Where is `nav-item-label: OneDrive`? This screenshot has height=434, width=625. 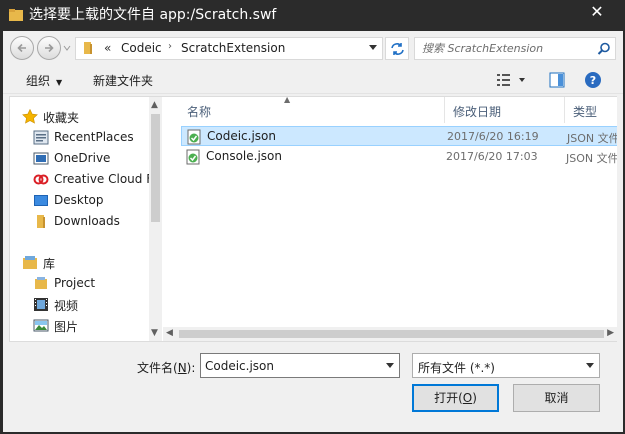 nav-item-label: OneDrive is located at coordinates (82, 158).